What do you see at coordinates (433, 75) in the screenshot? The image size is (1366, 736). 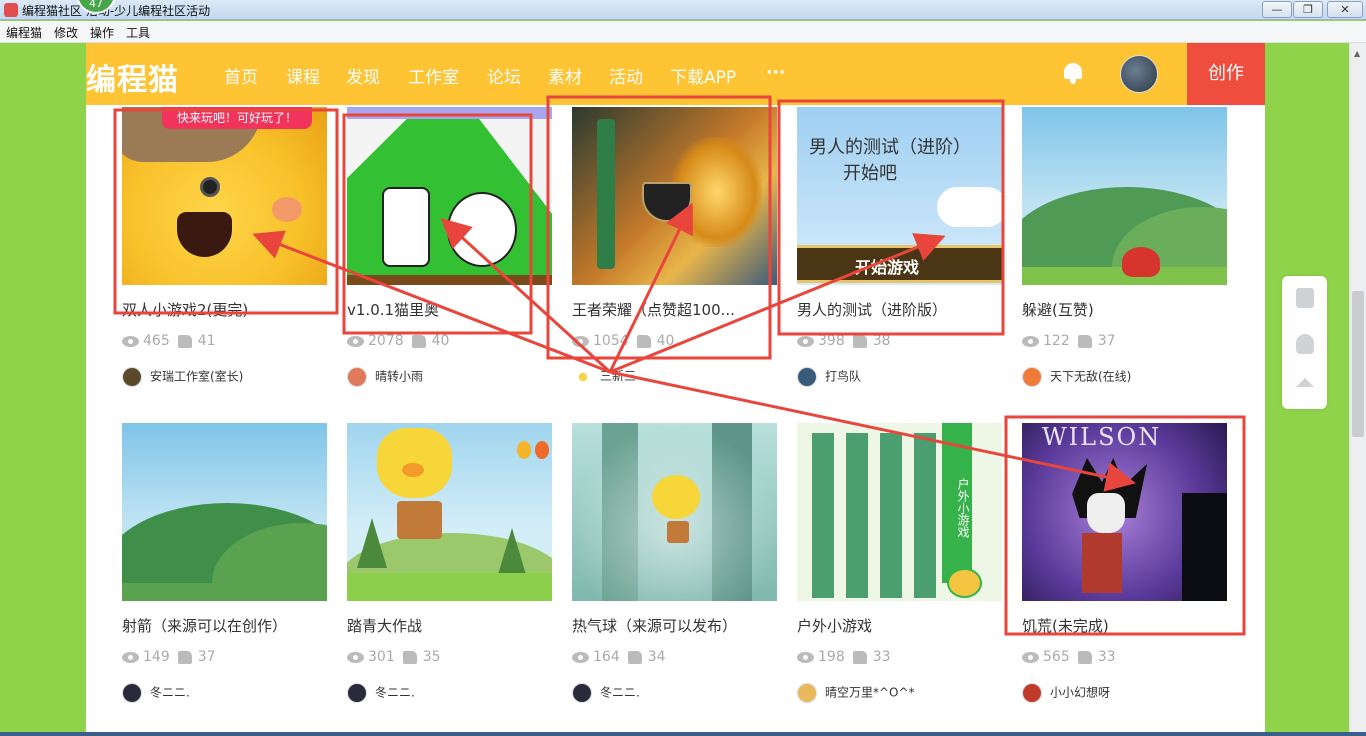 I see `nav-studio: 工作室` at bounding box center [433, 75].